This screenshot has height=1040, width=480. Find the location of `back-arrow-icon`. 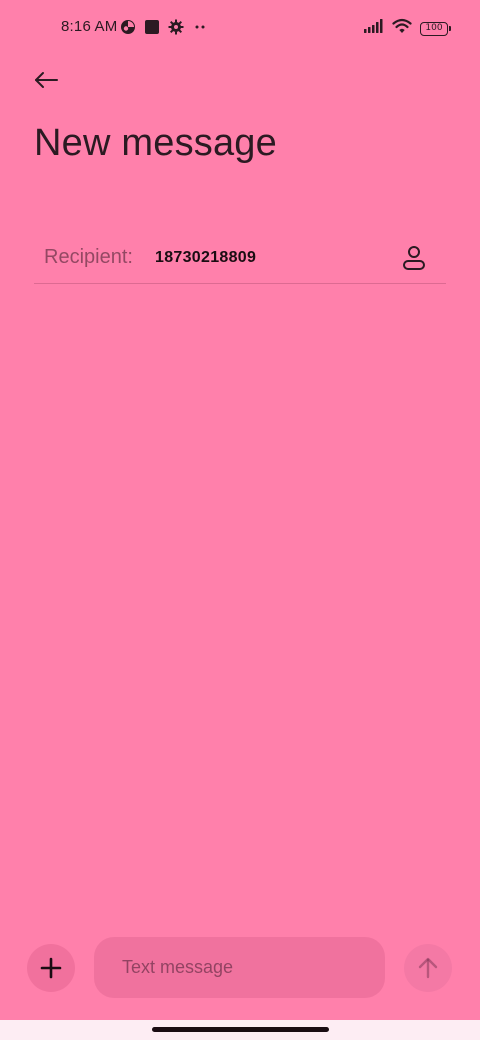

back-arrow-icon is located at coordinates (46, 80).